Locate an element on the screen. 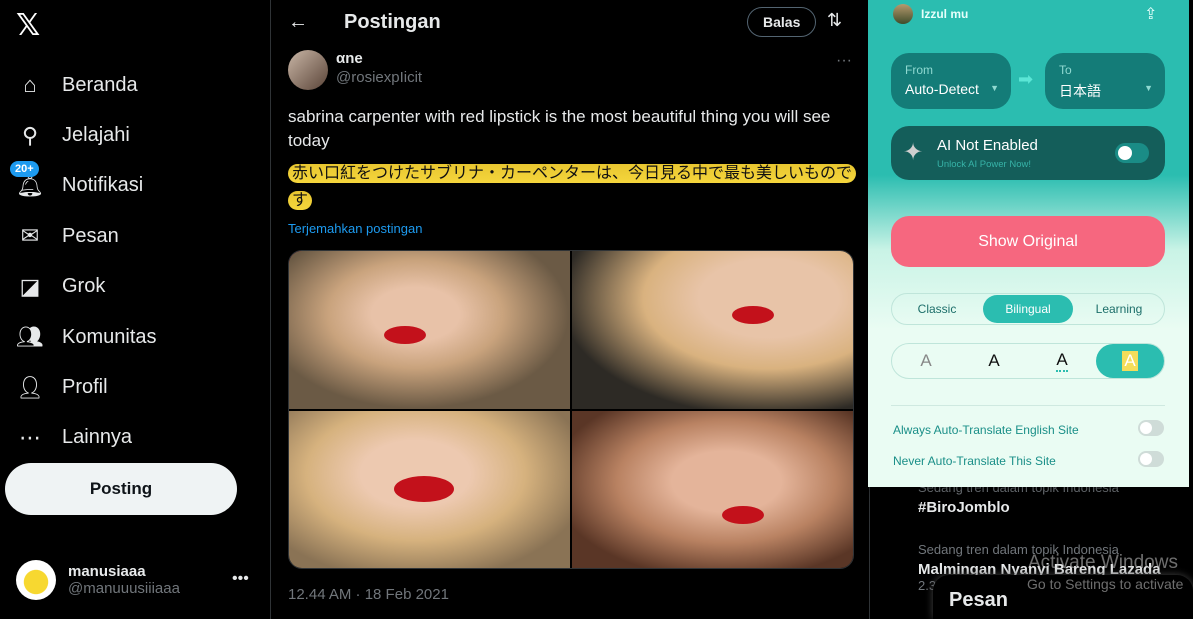  mode-tabs: Classic Bilingual Learning is located at coordinates (1028, 309).